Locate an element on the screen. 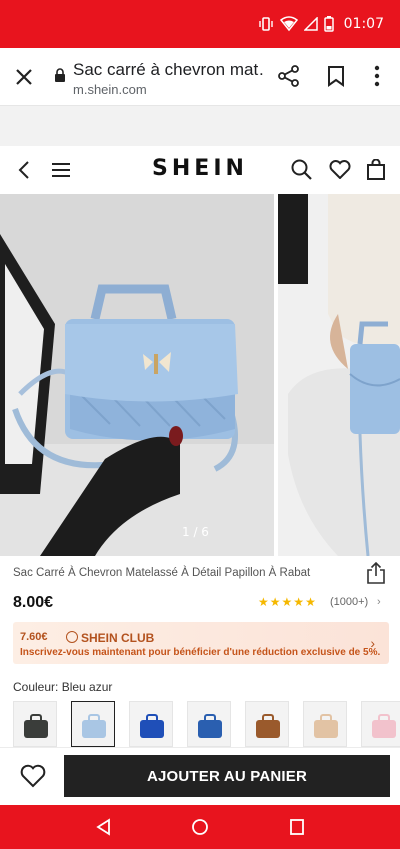  browser-toolbar: Sac carré à chevron mat… m.shein.com is located at coordinates (200, 77).